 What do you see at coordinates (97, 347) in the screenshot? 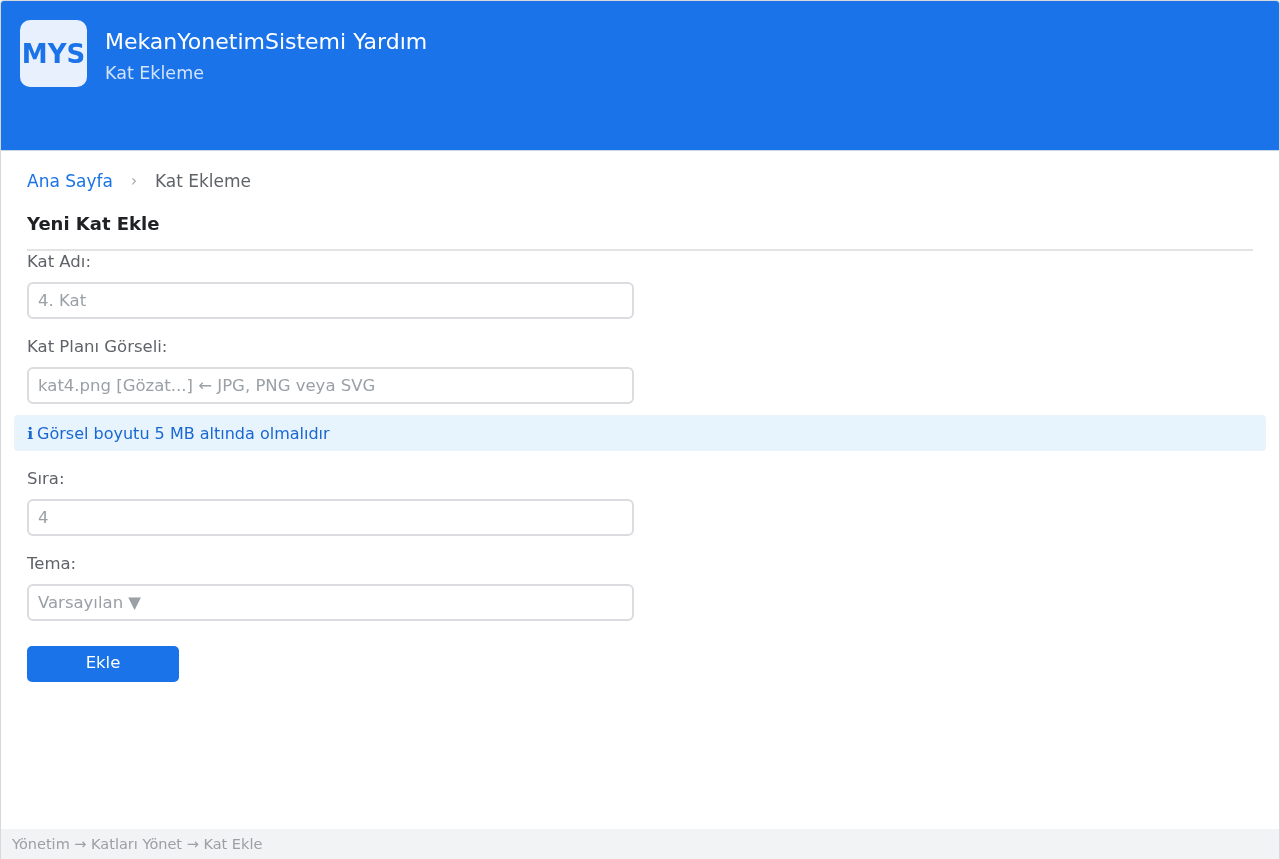
I see `field-label: Kat Planı Görseli:` at bounding box center [97, 347].